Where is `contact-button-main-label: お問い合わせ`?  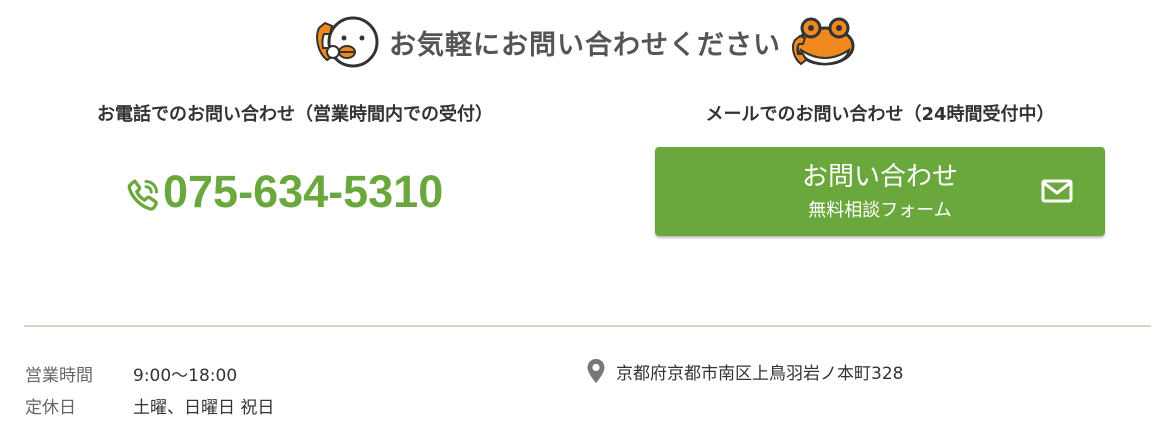 contact-button-main-label: お問い合わせ is located at coordinates (879, 177).